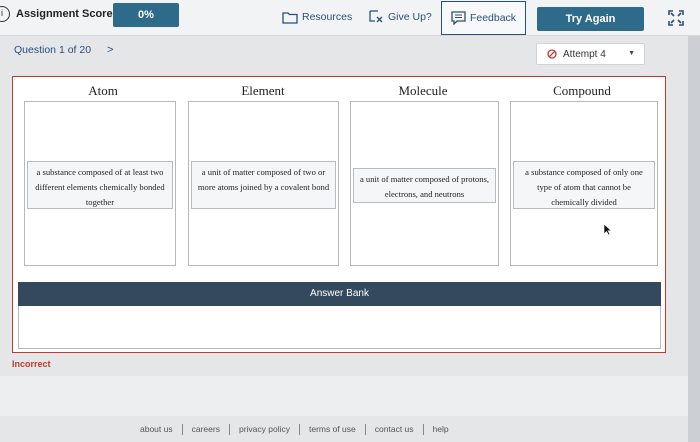  What do you see at coordinates (552, 54) in the screenshot?
I see `cancel-circle-icon` at bounding box center [552, 54].